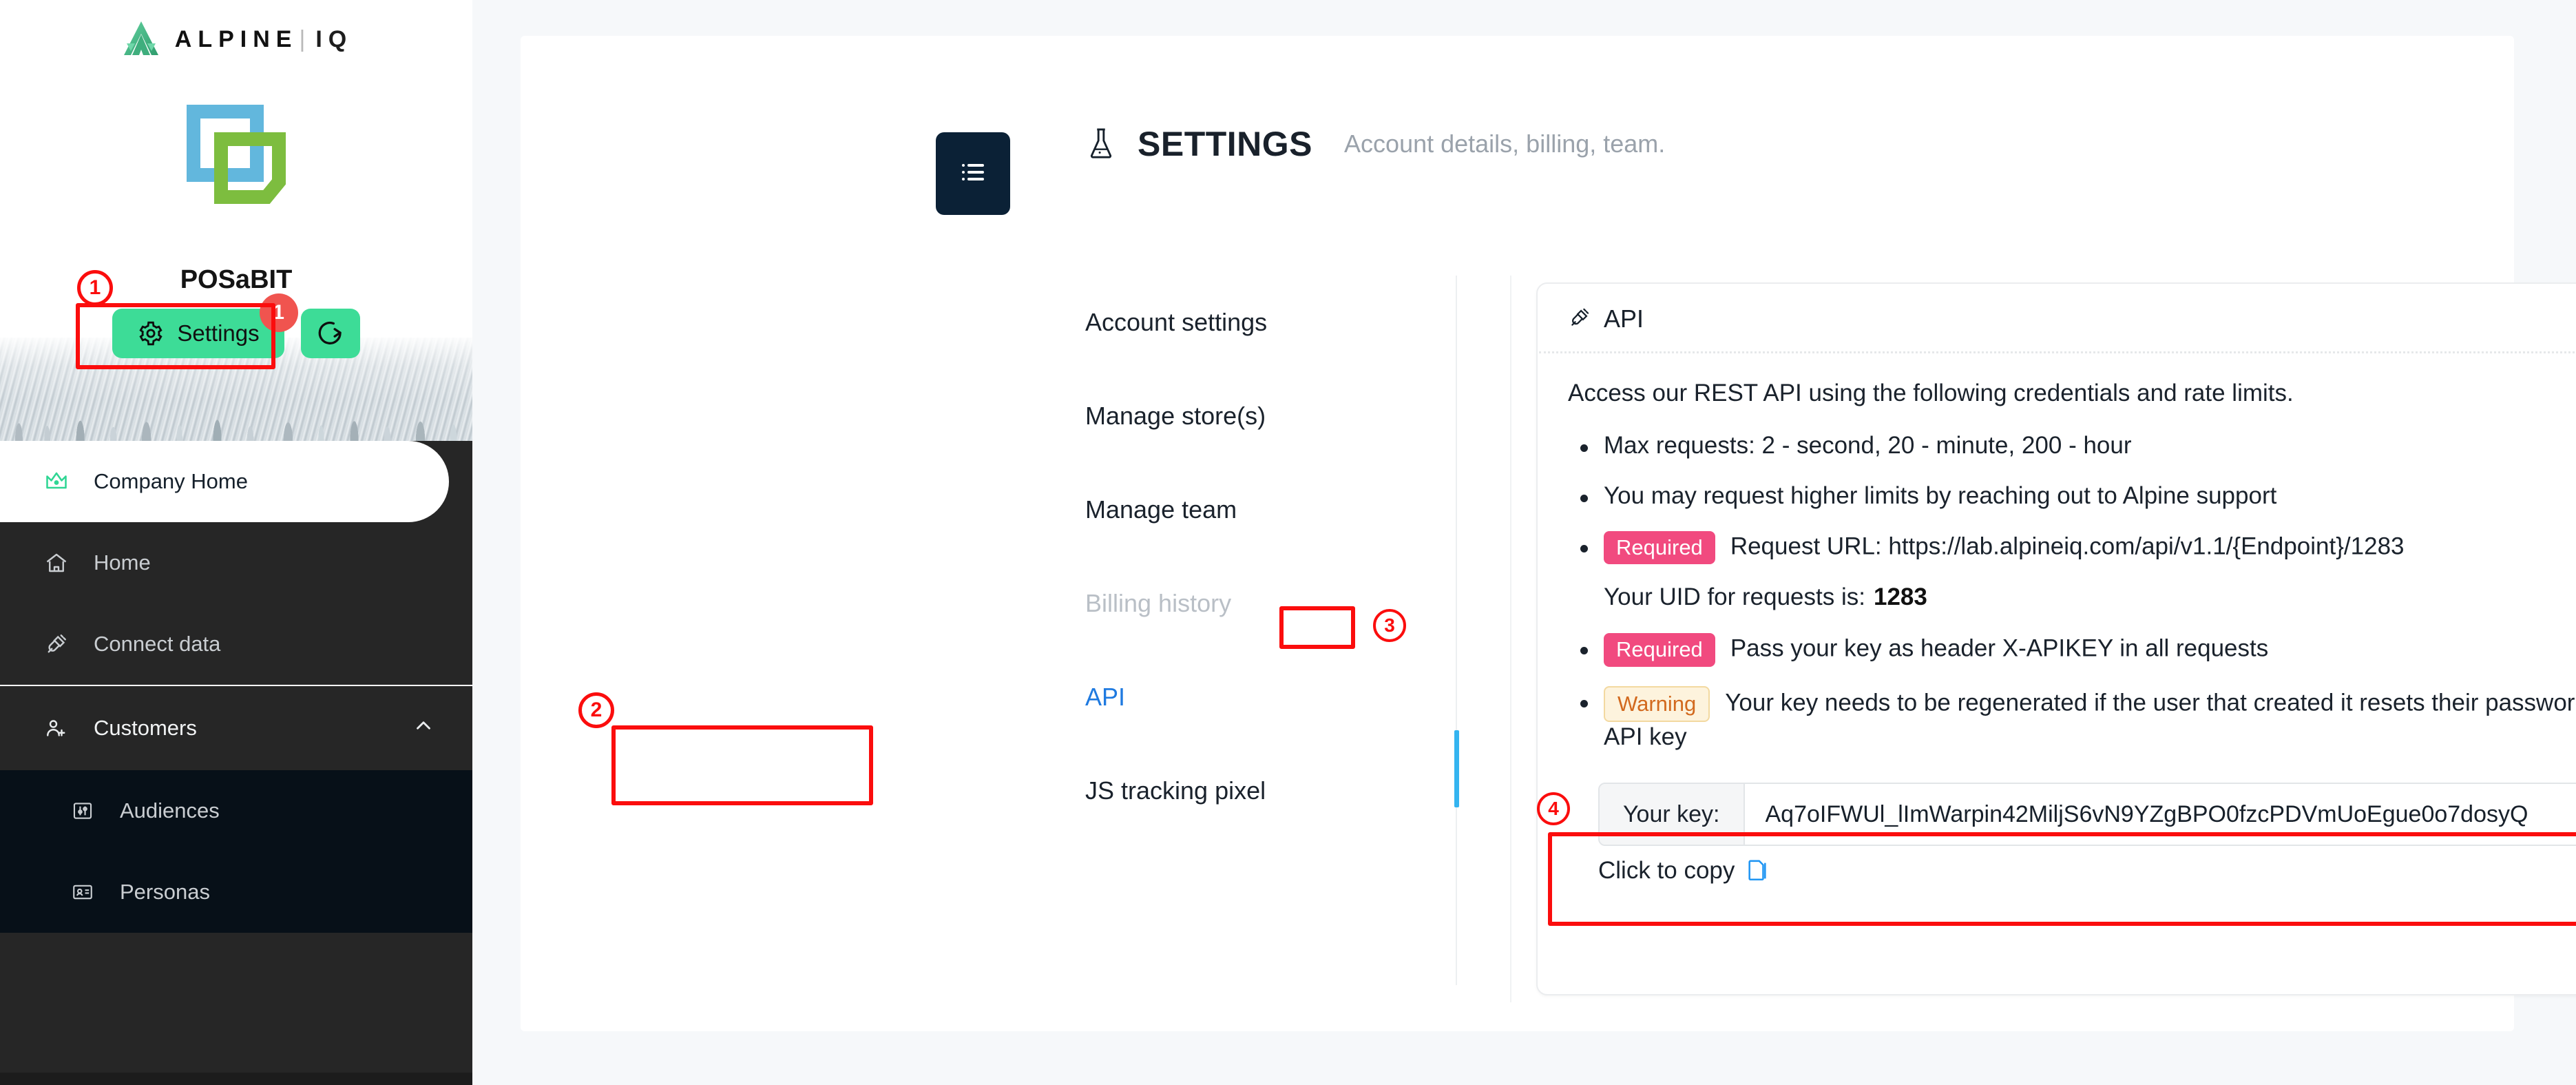 This screenshot has width=2576, height=1085. Describe the element at coordinates (1101, 144) in the screenshot. I see `flask-icon` at that location.